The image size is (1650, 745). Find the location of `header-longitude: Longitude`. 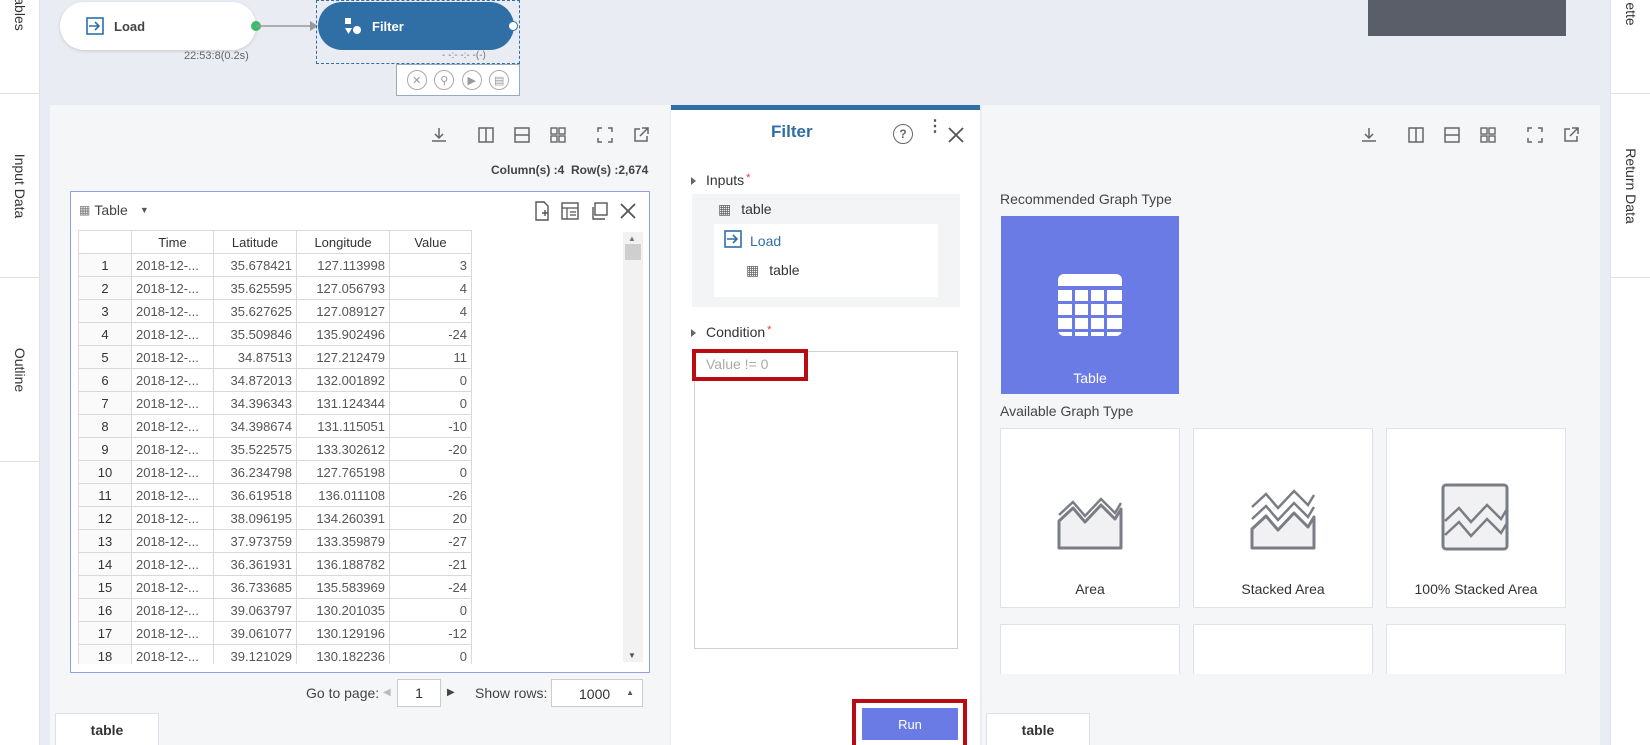

header-longitude: Longitude is located at coordinates (343, 242).